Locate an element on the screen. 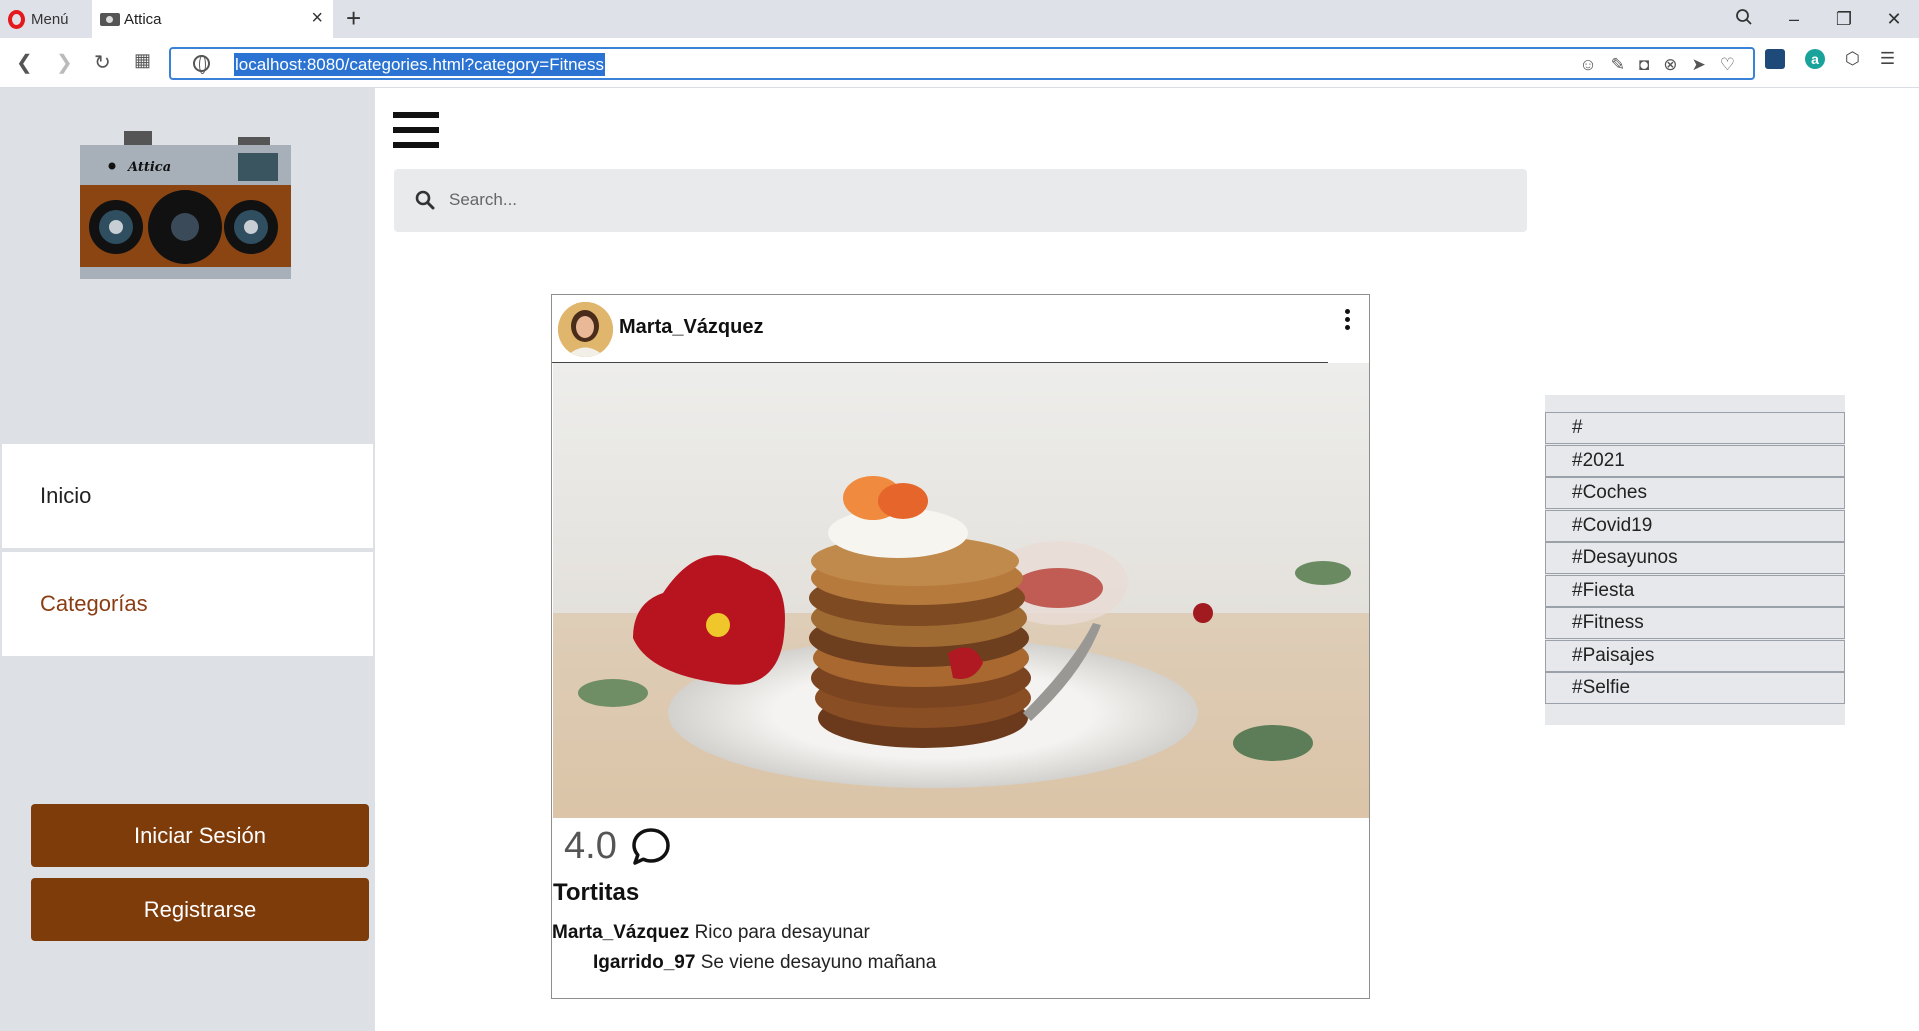 This screenshot has width=1919, height=1031. search-bar is located at coordinates (960, 200).